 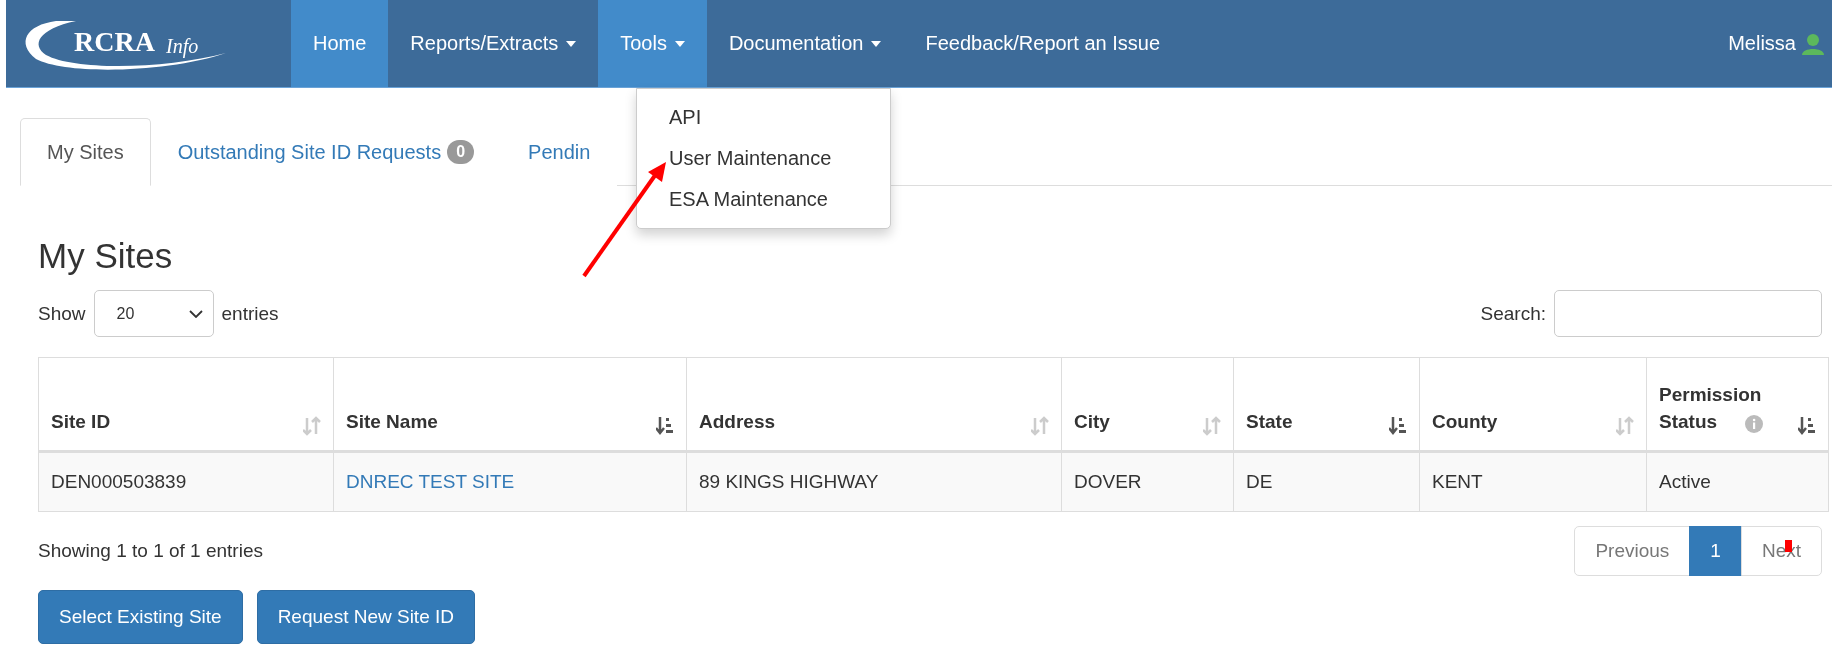 I want to click on count-badge: 0, so click(x=461, y=152).